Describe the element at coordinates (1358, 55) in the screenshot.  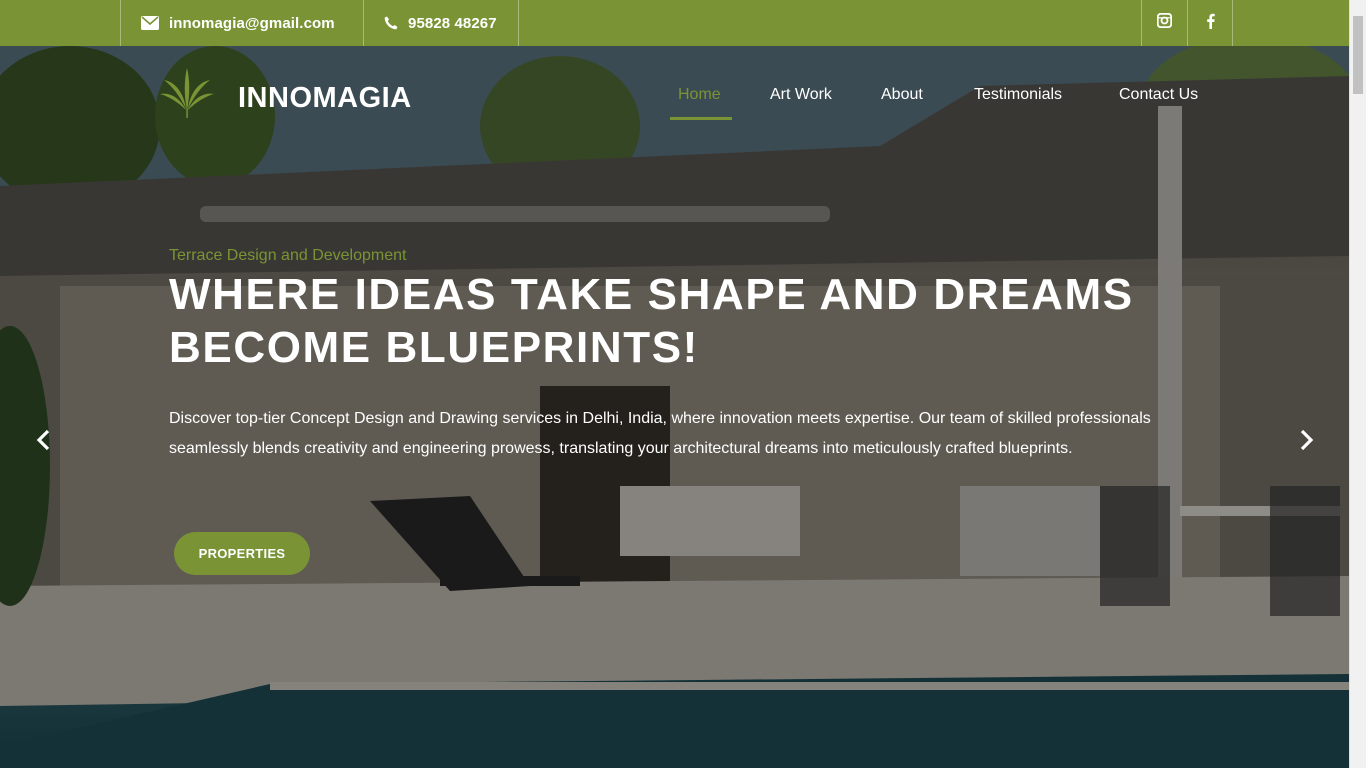
I see `scrollbar-thumb` at that location.